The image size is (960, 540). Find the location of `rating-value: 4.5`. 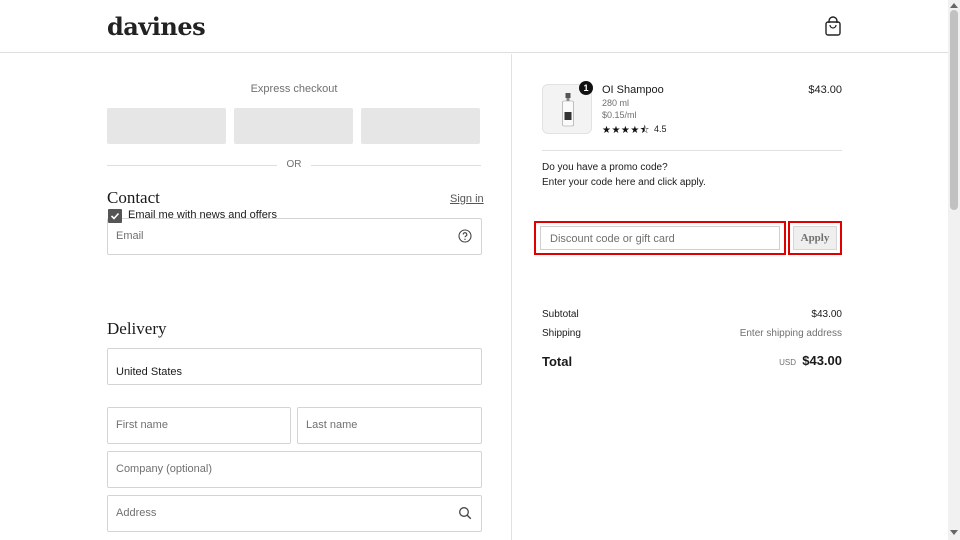

rating-value: 4.5 is located at coordinates (660, 129).